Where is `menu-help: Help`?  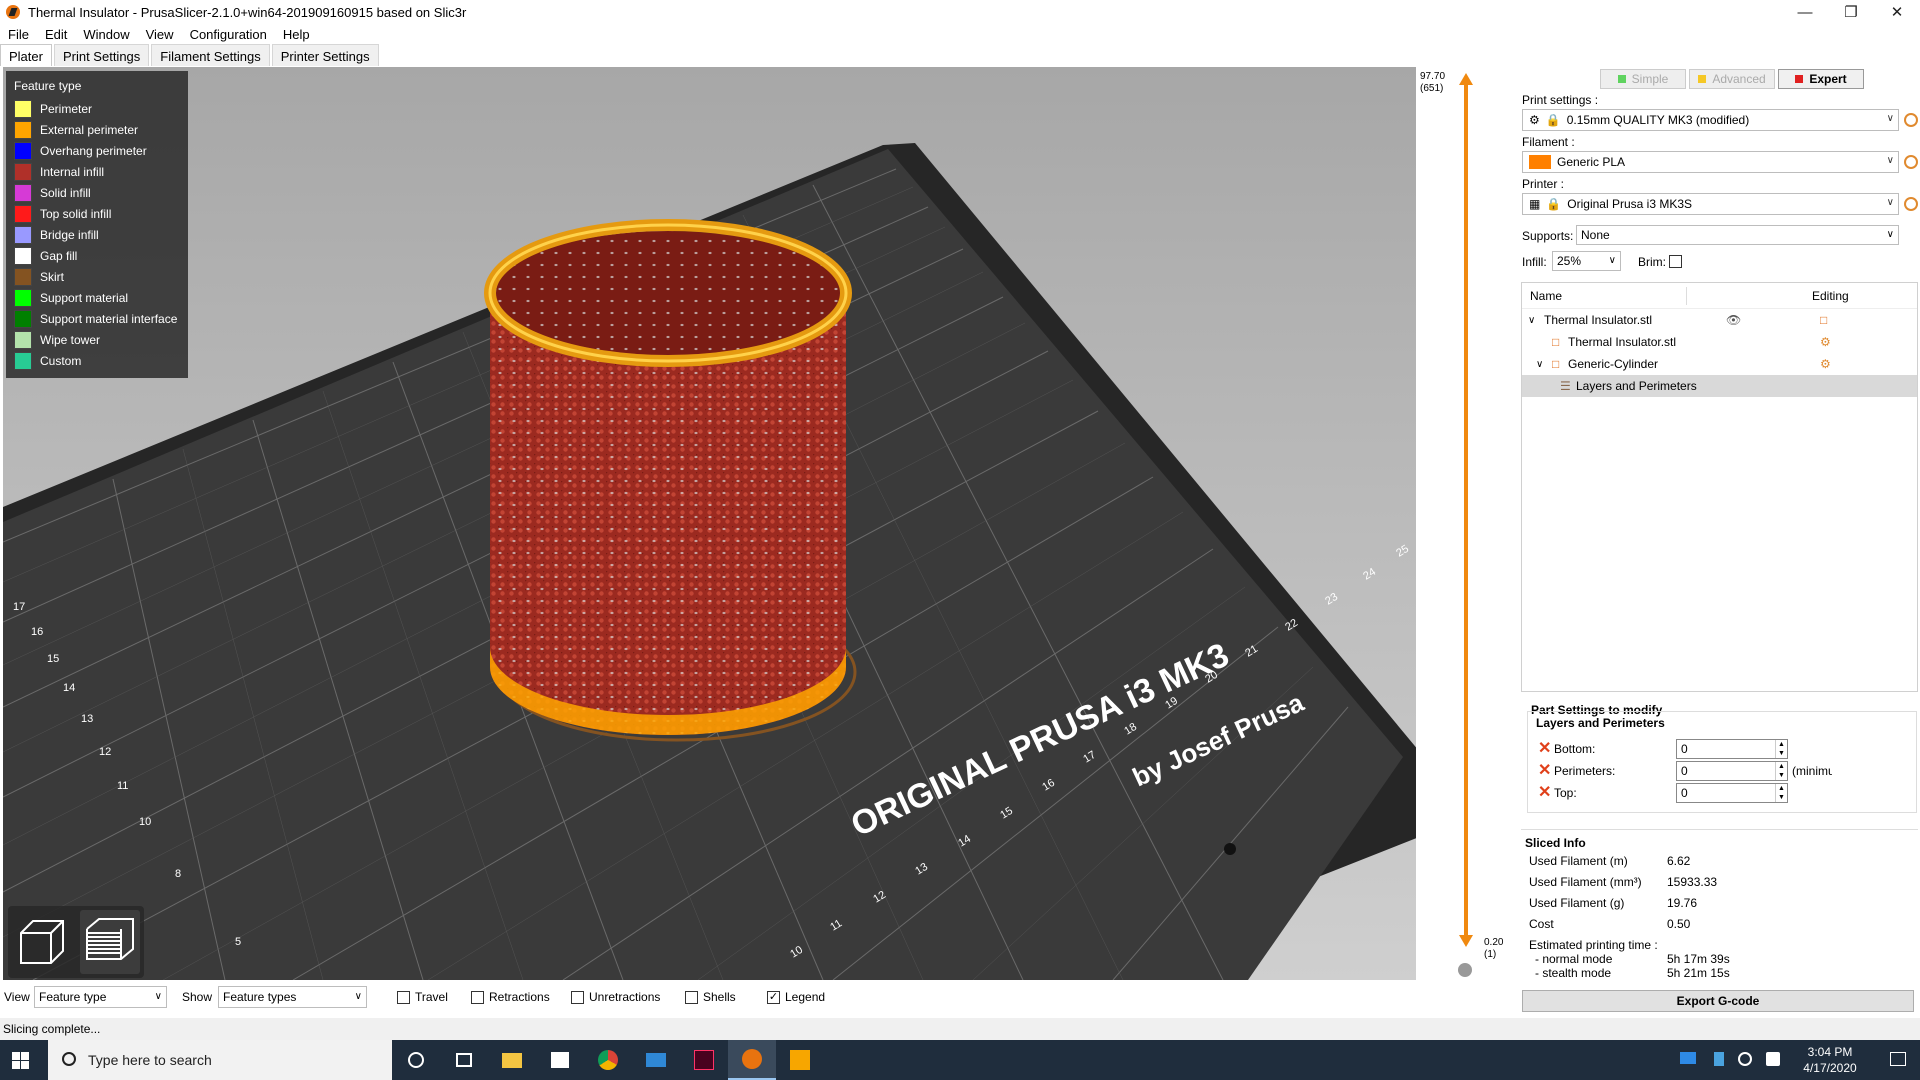 menu-help: Help is located at coordinates (296, 34).